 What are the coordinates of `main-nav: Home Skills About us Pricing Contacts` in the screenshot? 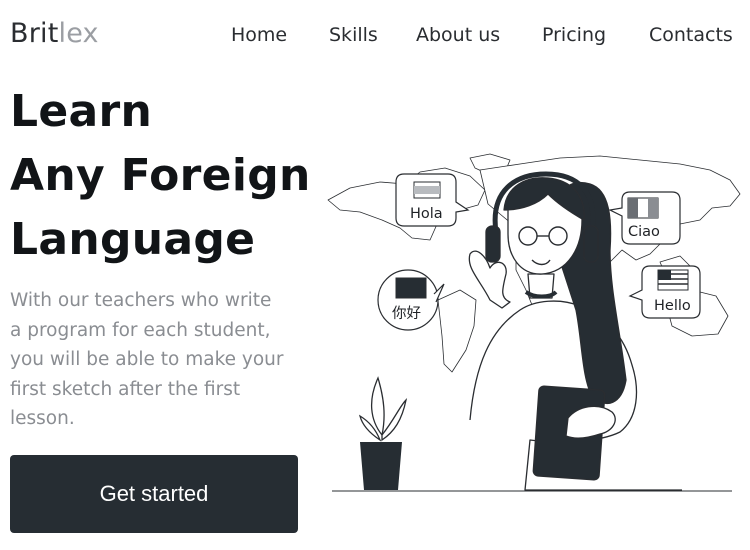 It's located at (375, 35).